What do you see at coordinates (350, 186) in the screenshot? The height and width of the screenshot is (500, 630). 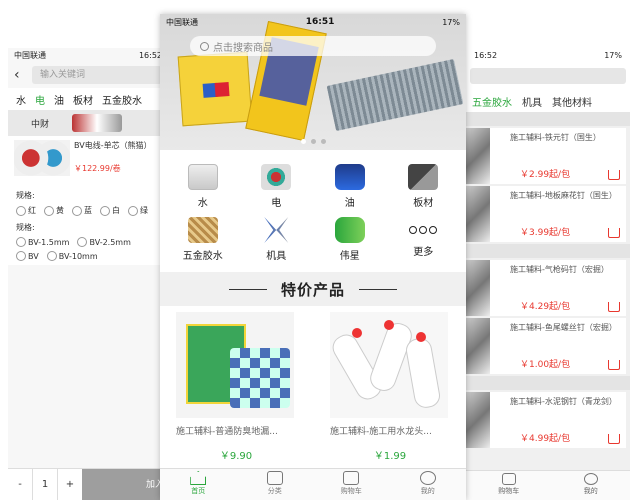 I see `category-oil: 油` at bounding box center [350, 186].